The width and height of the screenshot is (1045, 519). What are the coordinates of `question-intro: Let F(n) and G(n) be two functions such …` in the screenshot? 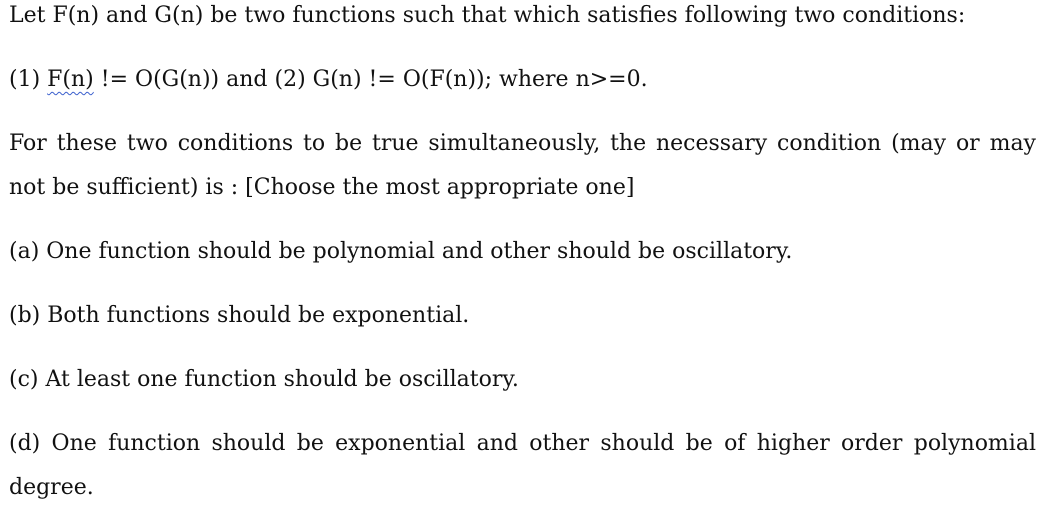 It's located at (487, 15).